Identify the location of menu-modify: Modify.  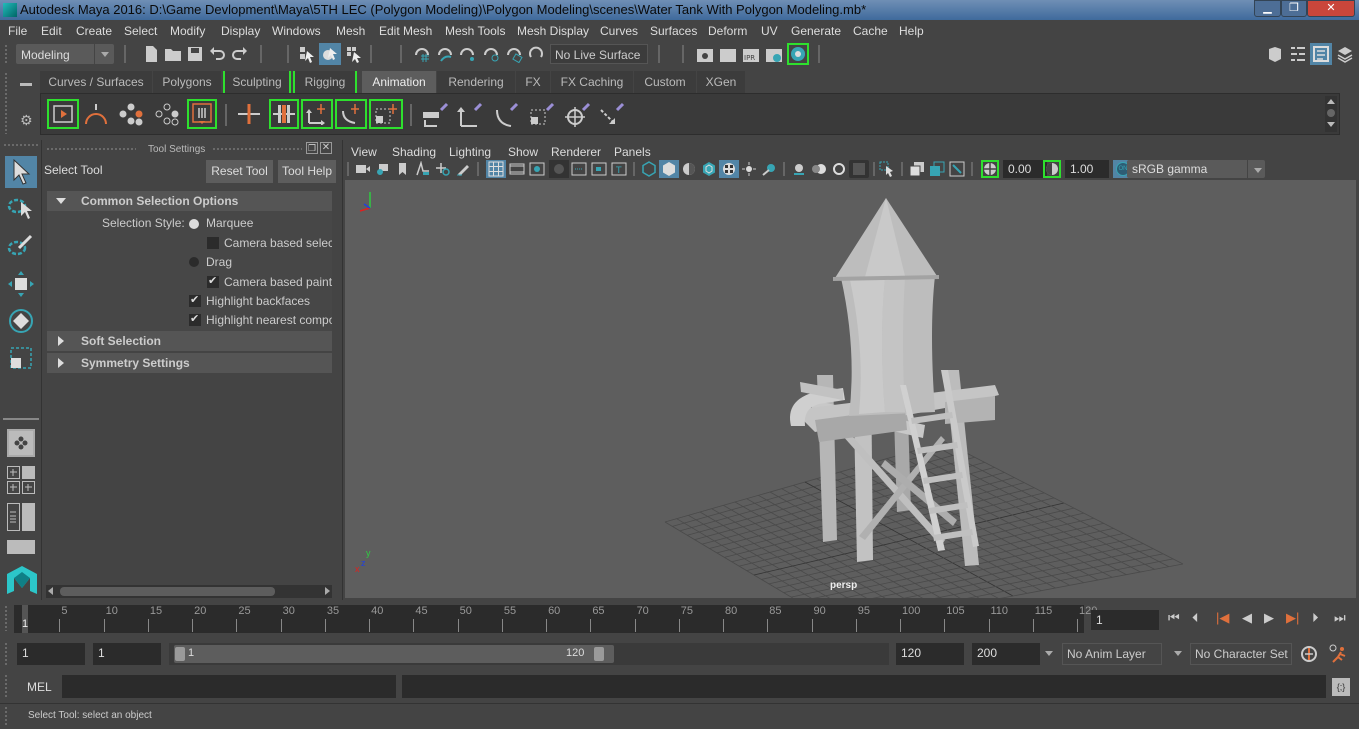
(187, 31).